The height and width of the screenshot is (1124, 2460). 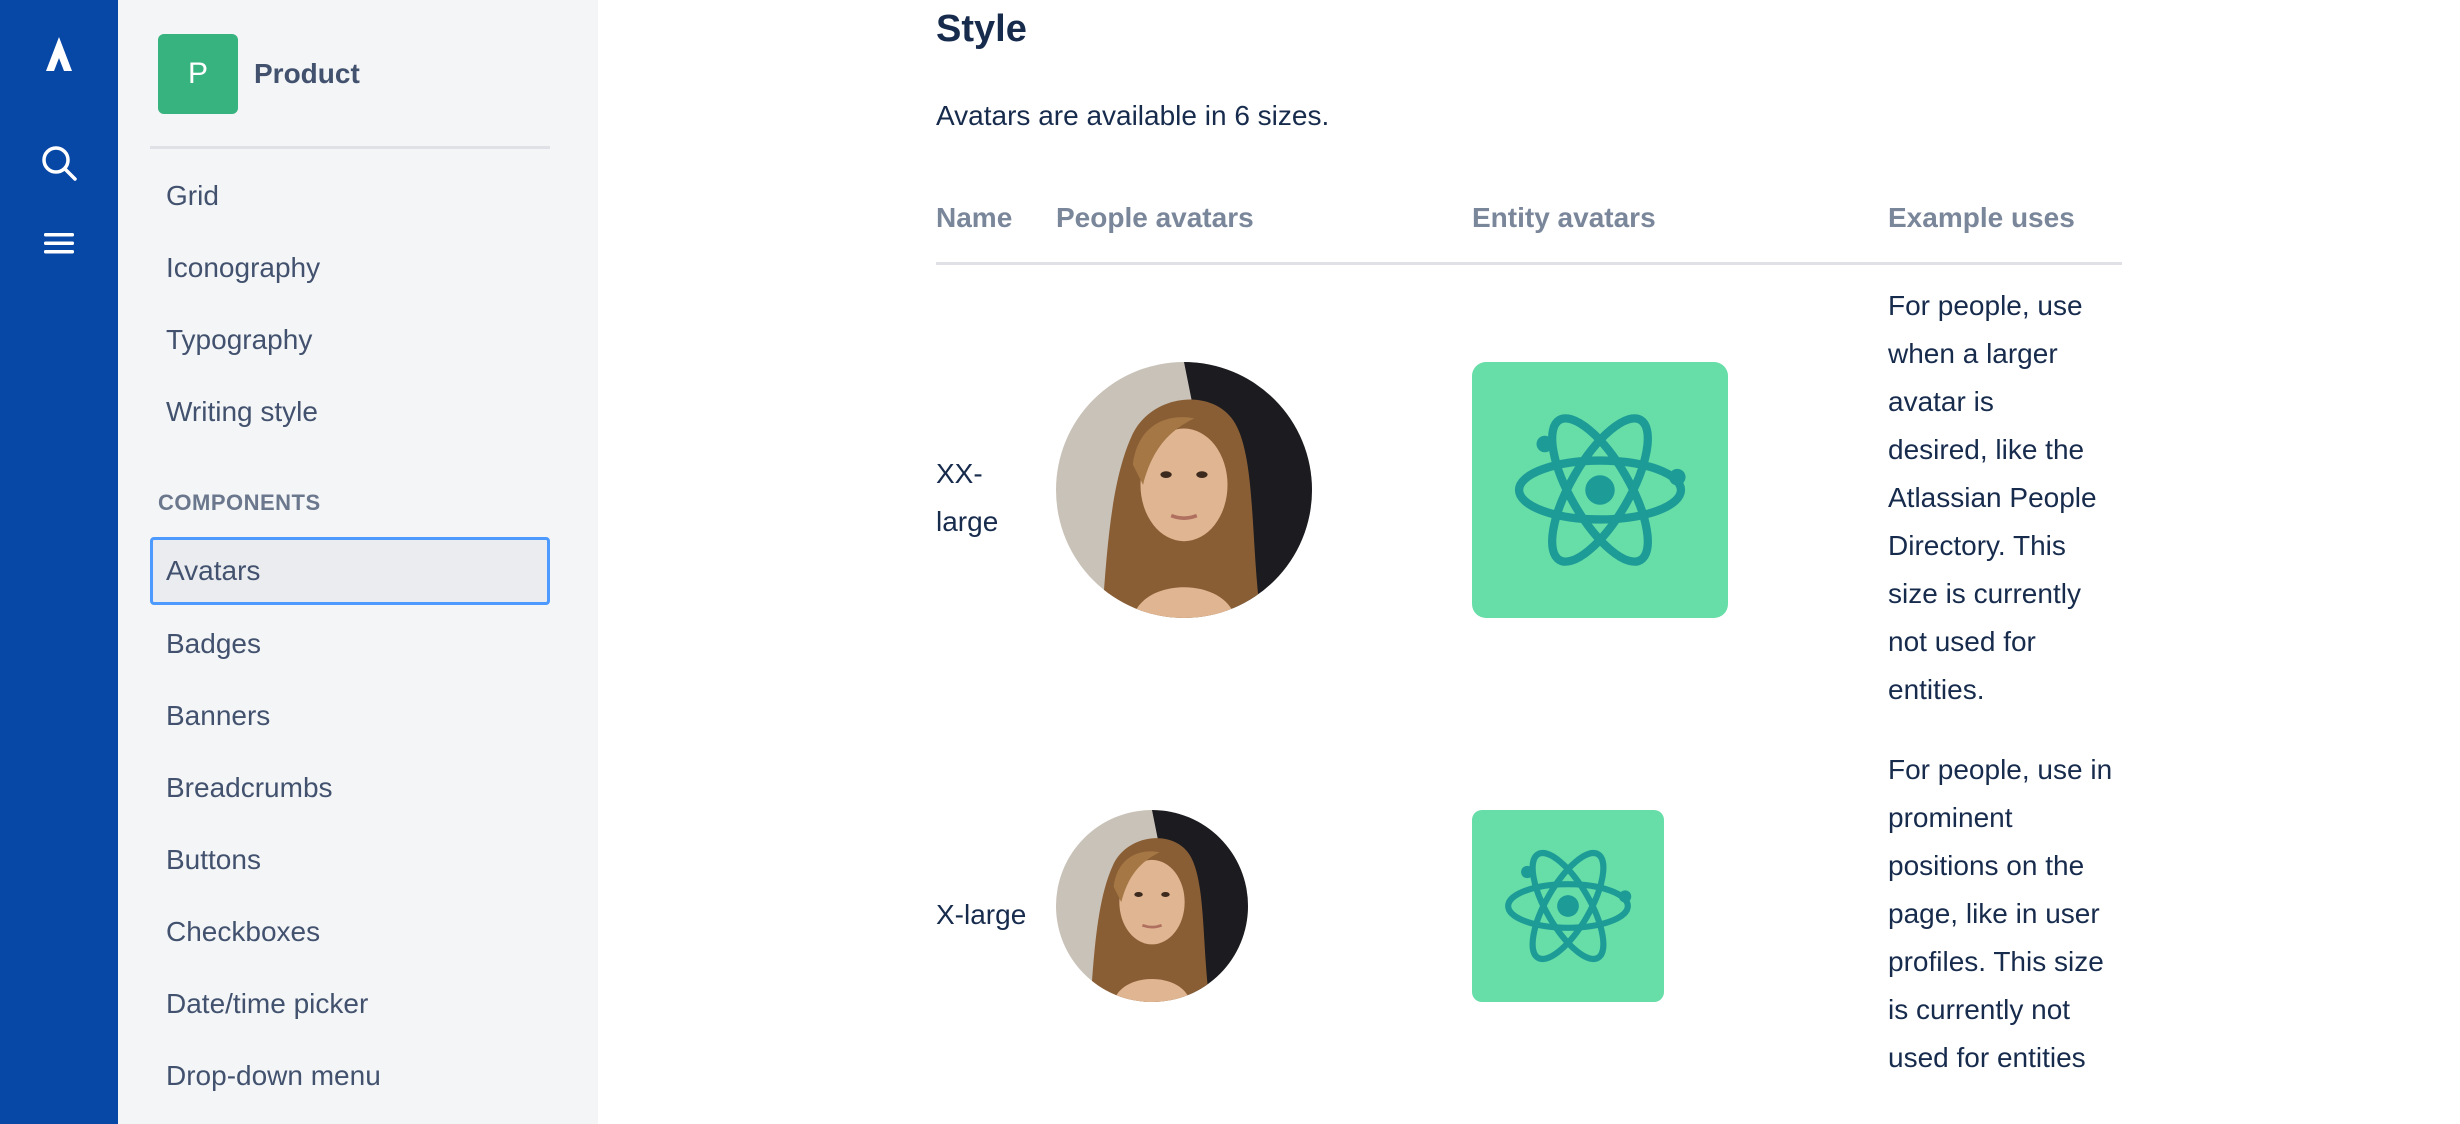 I want to click on product-name: Product, so click(x=307, y=73).